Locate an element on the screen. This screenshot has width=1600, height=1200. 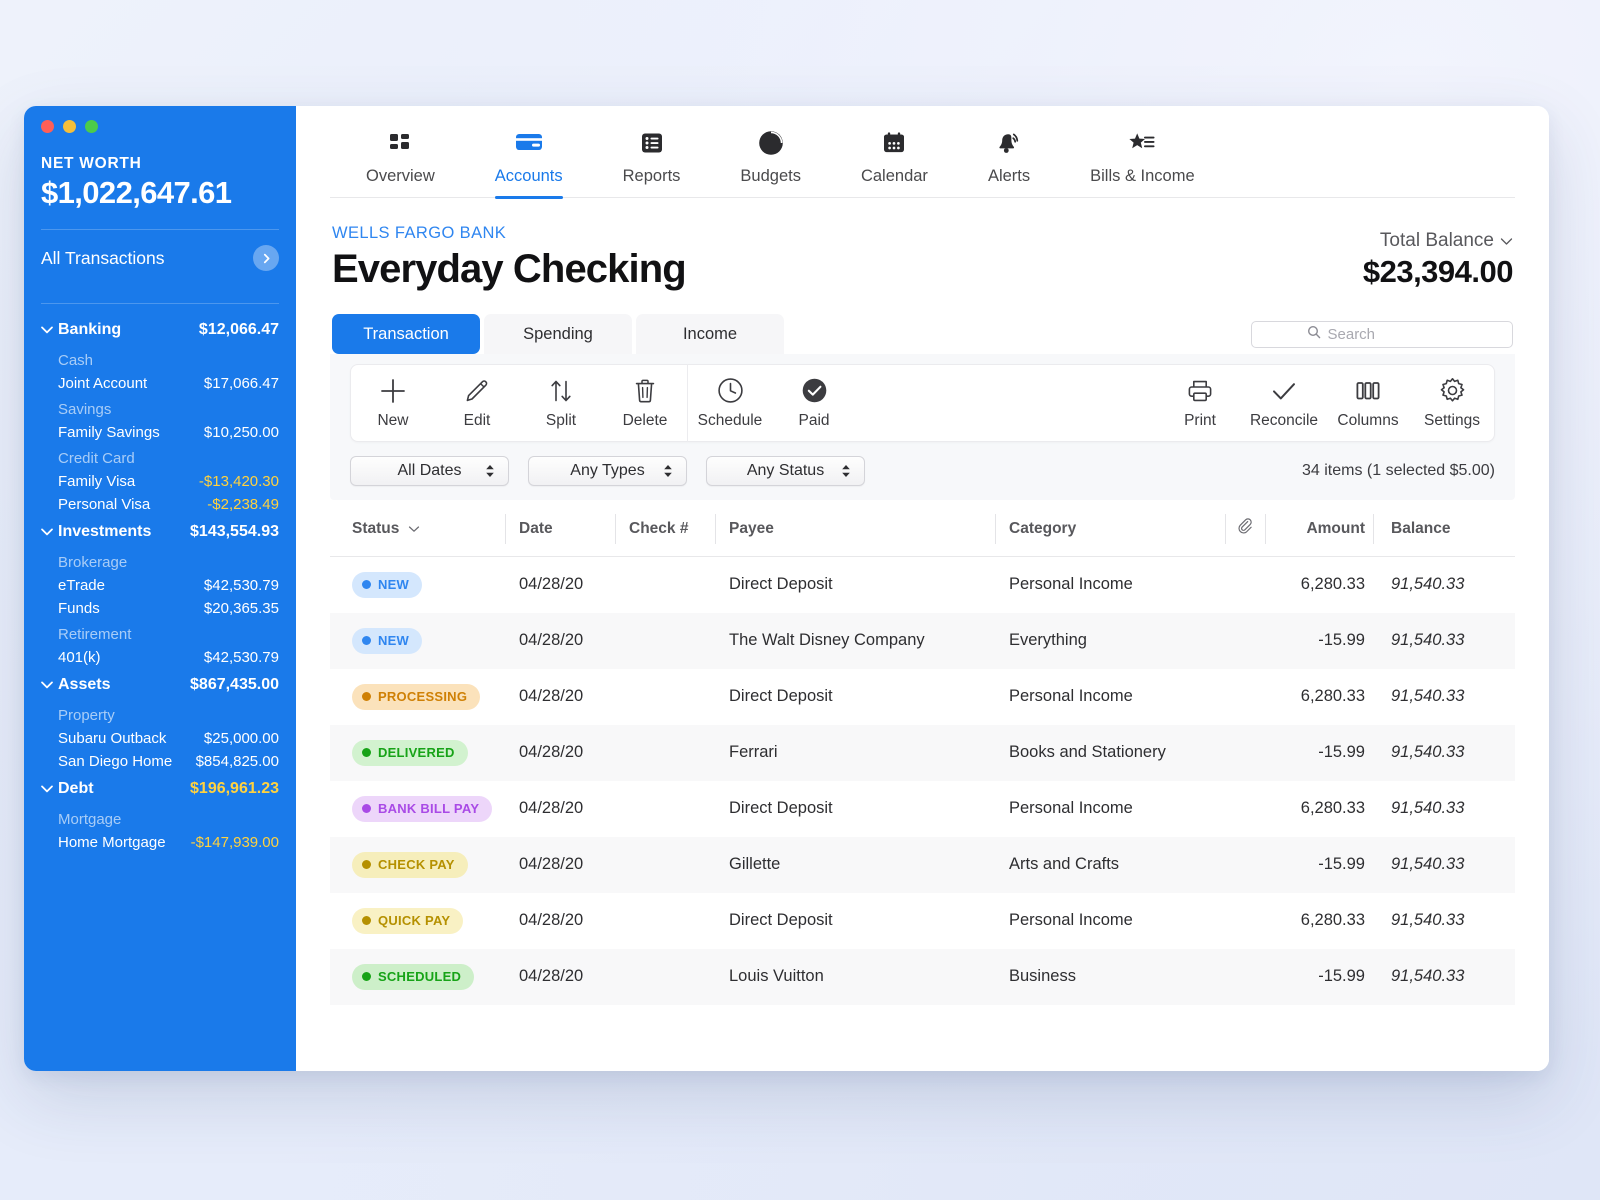
cell-status: NEW is located at coordinates (417, 641).